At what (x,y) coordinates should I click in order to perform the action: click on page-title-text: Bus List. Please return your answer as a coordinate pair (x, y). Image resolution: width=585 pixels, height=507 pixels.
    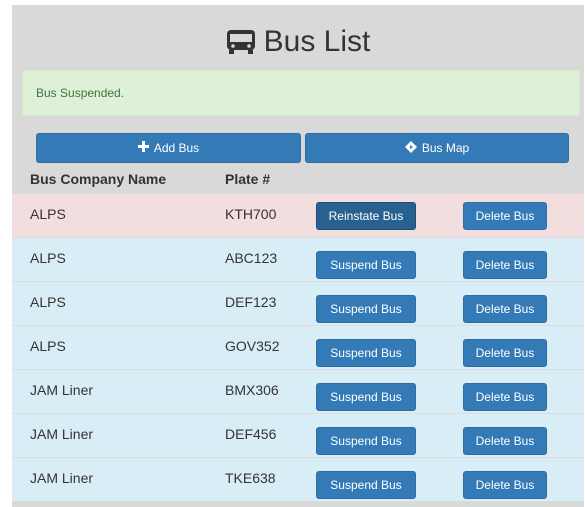
    Looking at the image, I should click on (317, 41).